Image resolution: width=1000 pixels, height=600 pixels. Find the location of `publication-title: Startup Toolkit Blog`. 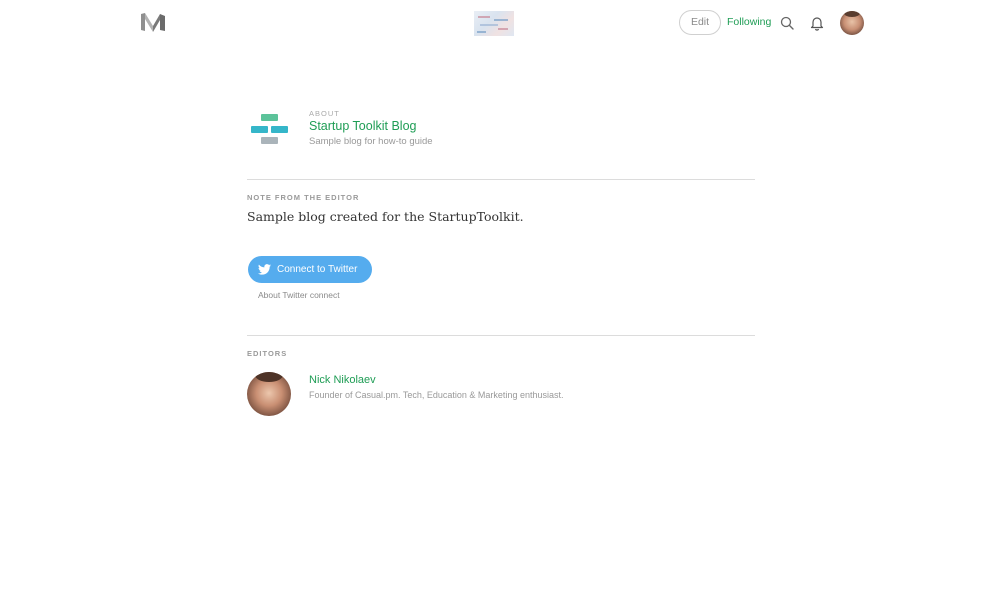

publication-title: Startup Toolkit Blog is located at coordinates (362, 126).